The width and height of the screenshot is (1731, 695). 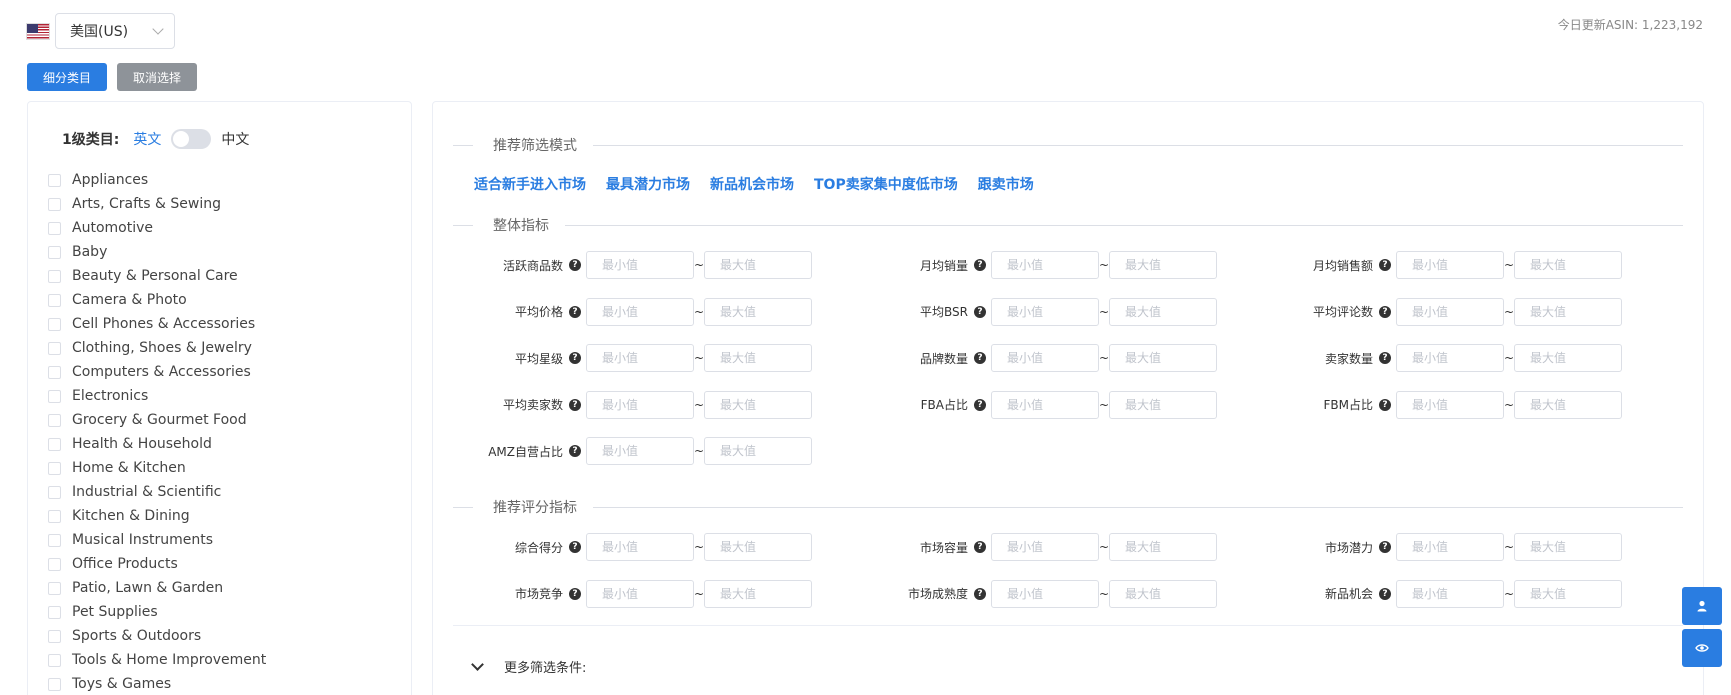 I want to click on category-item: Clothing, Shoes & Jewelry, so click(x=157, y=348).